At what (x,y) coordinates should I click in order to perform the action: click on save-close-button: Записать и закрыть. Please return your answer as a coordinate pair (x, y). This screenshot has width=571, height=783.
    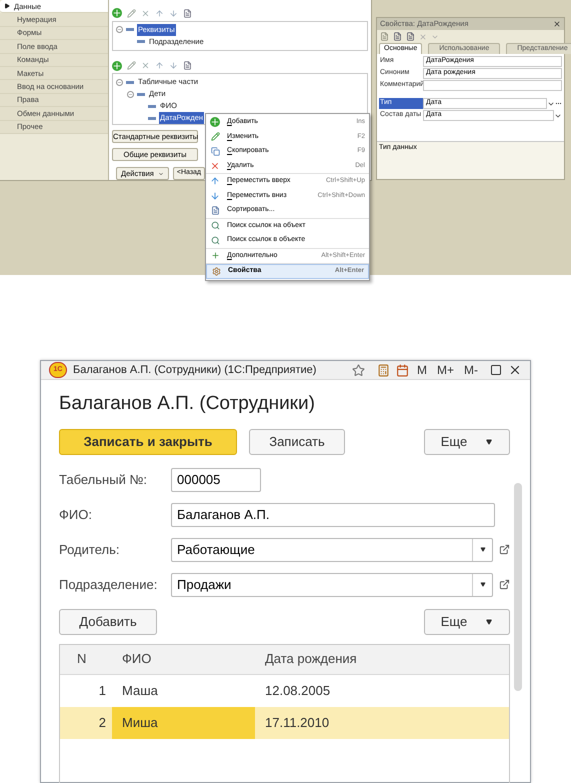
    Looking at the image, I should click on (148, 441).